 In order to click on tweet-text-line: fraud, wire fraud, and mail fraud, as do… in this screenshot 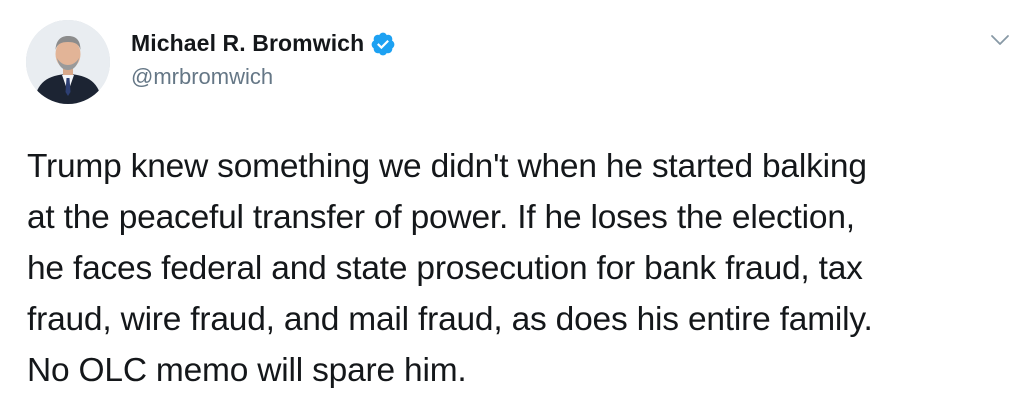, I will do `click(450, 319)`.